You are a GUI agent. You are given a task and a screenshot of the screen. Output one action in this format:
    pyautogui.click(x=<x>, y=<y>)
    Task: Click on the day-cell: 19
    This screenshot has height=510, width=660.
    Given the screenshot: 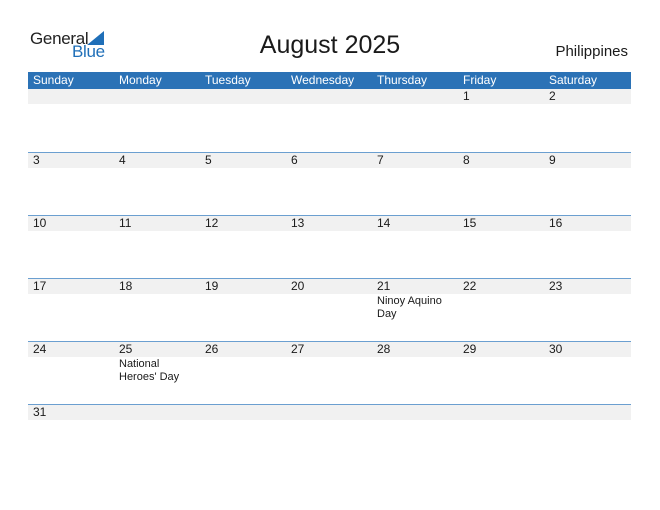 What is the action you would take?
    pyautogui.click(x=243, y=300)
    